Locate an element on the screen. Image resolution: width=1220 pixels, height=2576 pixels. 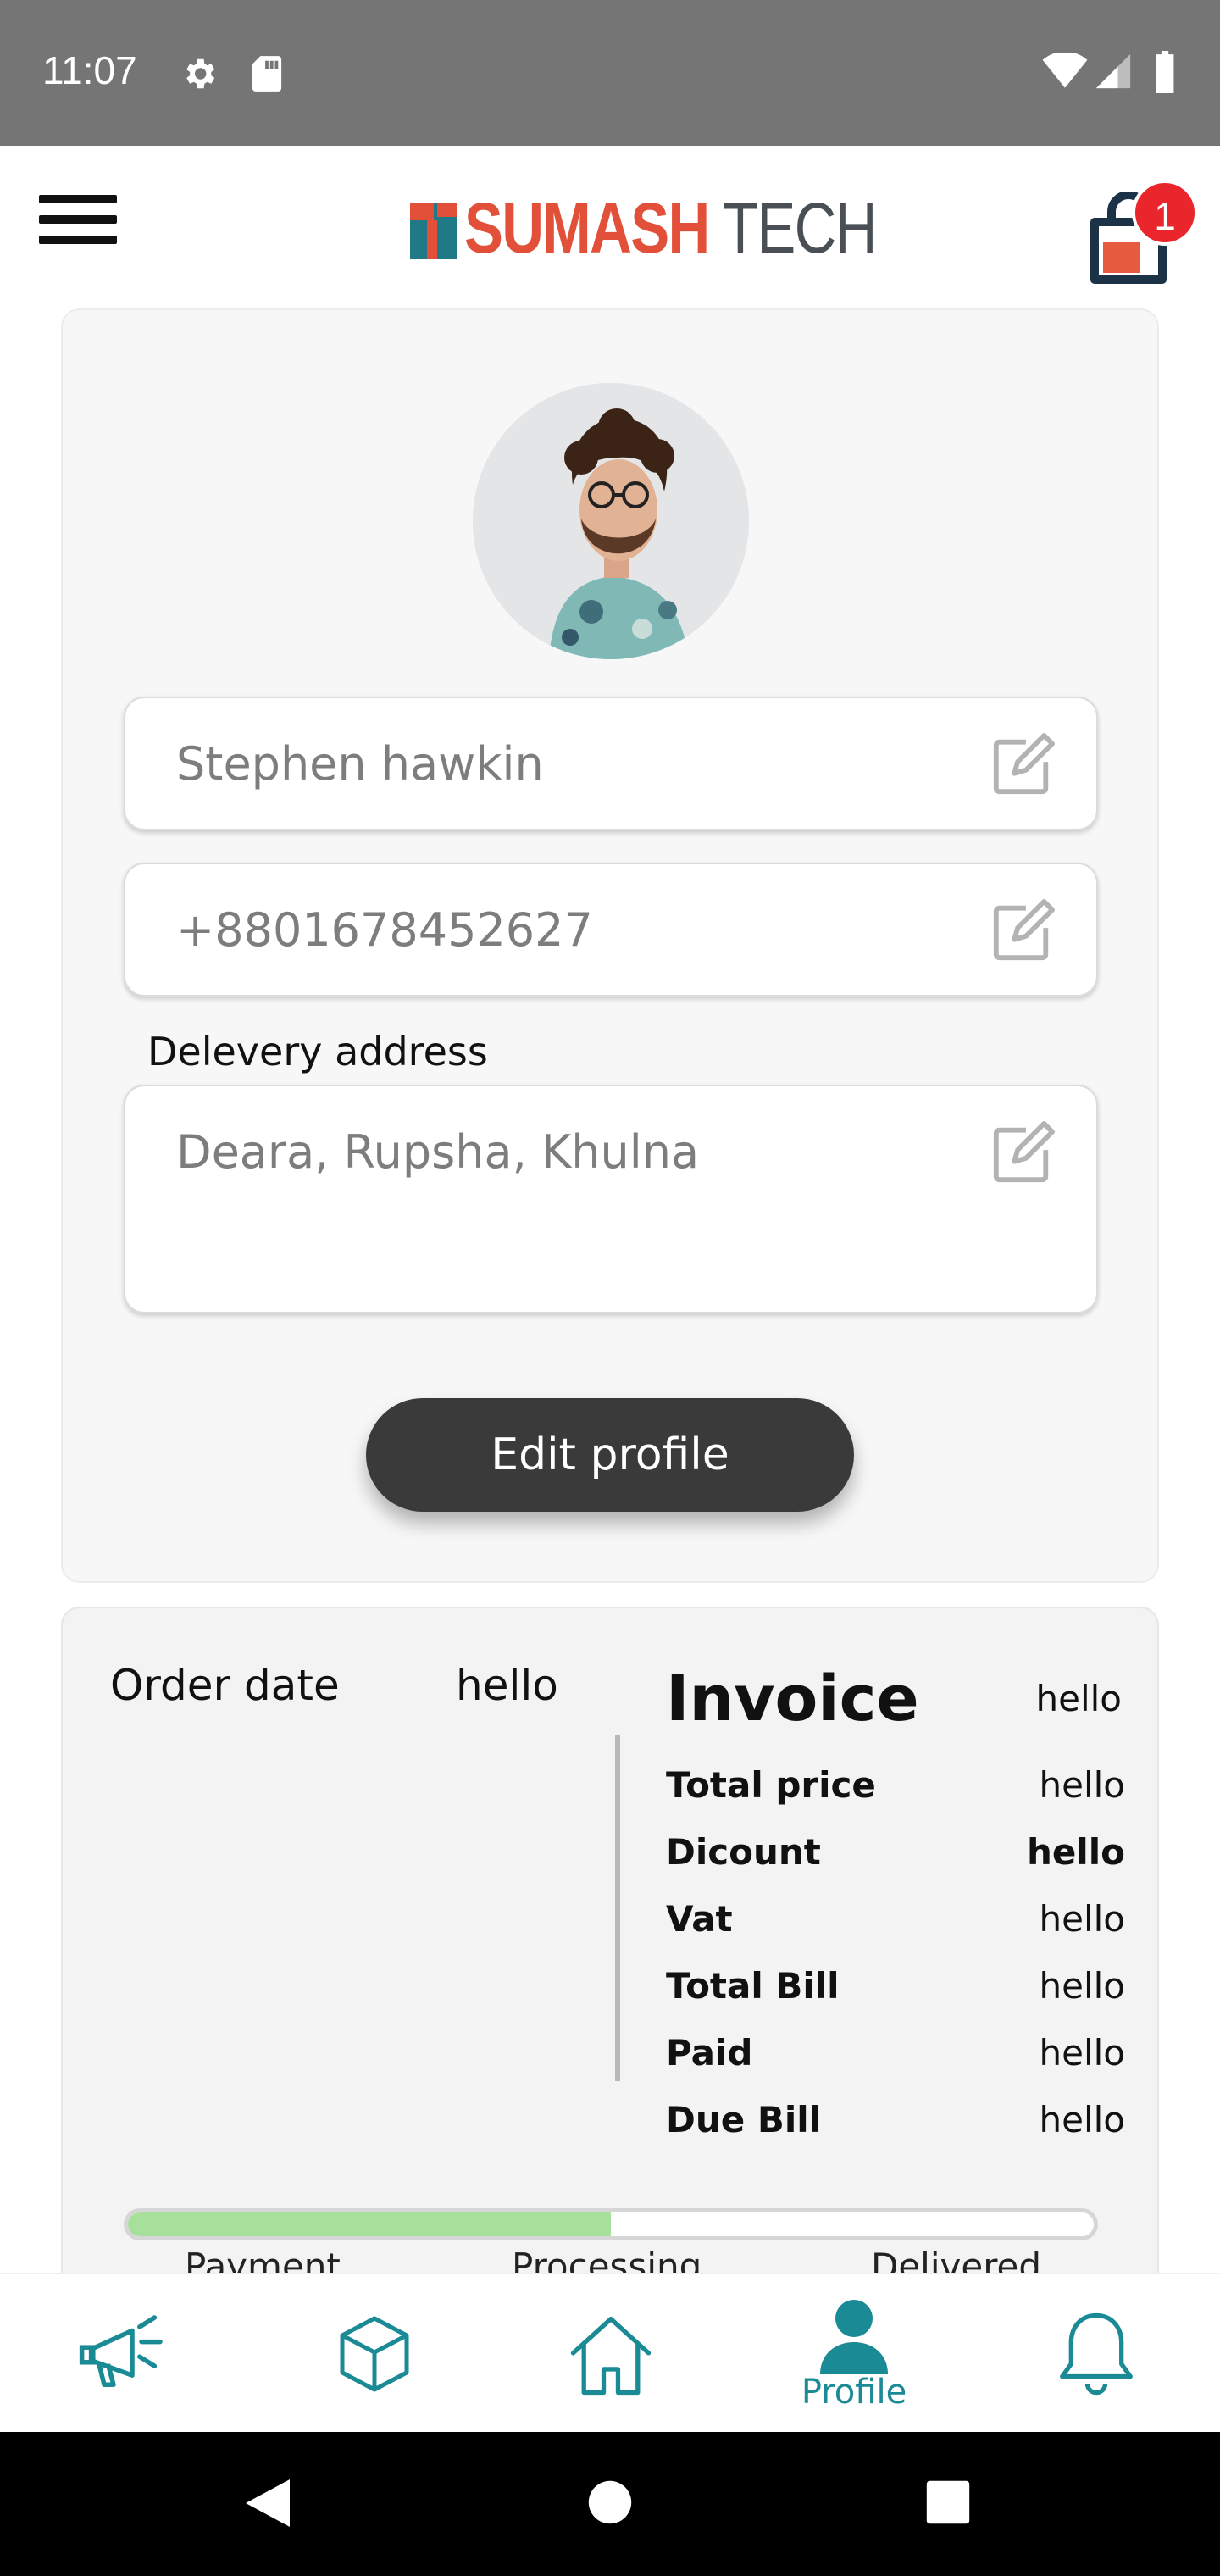
avatar is located at coordinates (611, 521).